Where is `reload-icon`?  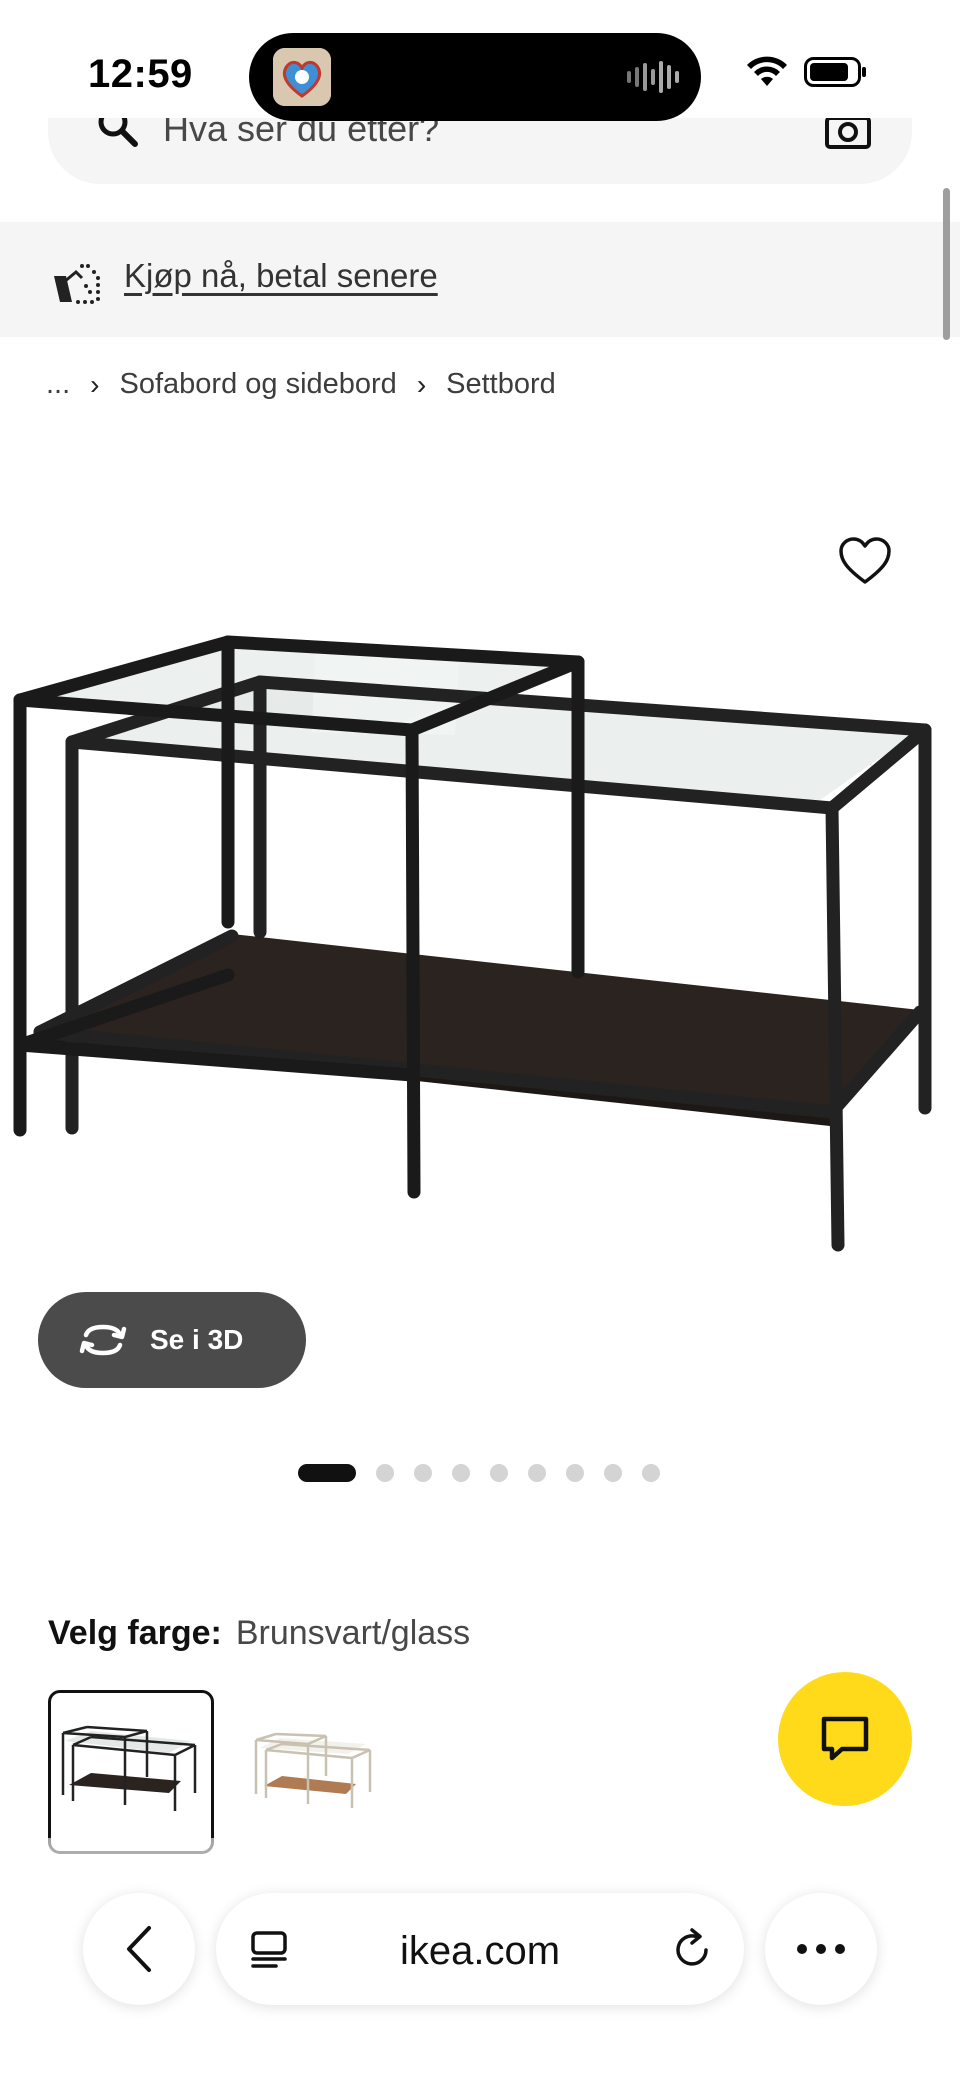
reload-icon is located at coordinates (692, 1949).